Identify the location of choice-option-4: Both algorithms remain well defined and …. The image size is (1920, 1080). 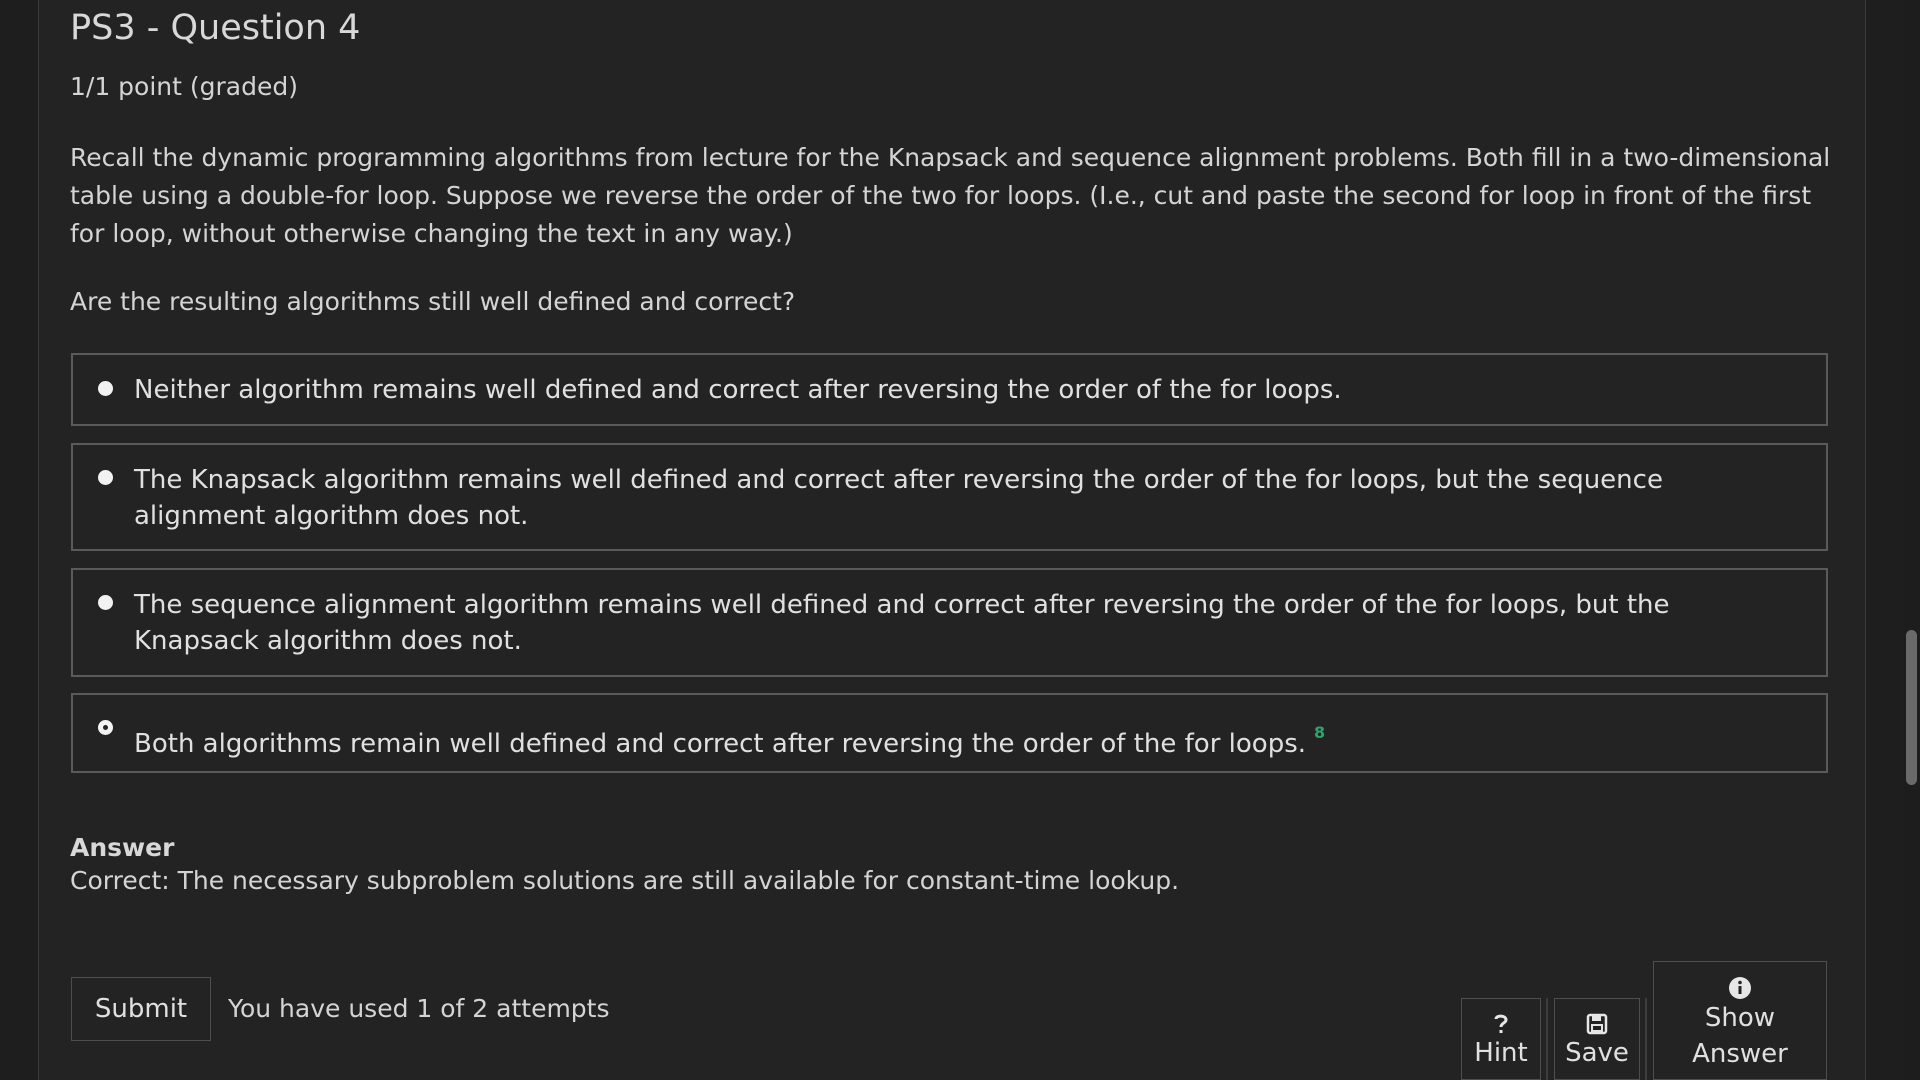
(949, 733).